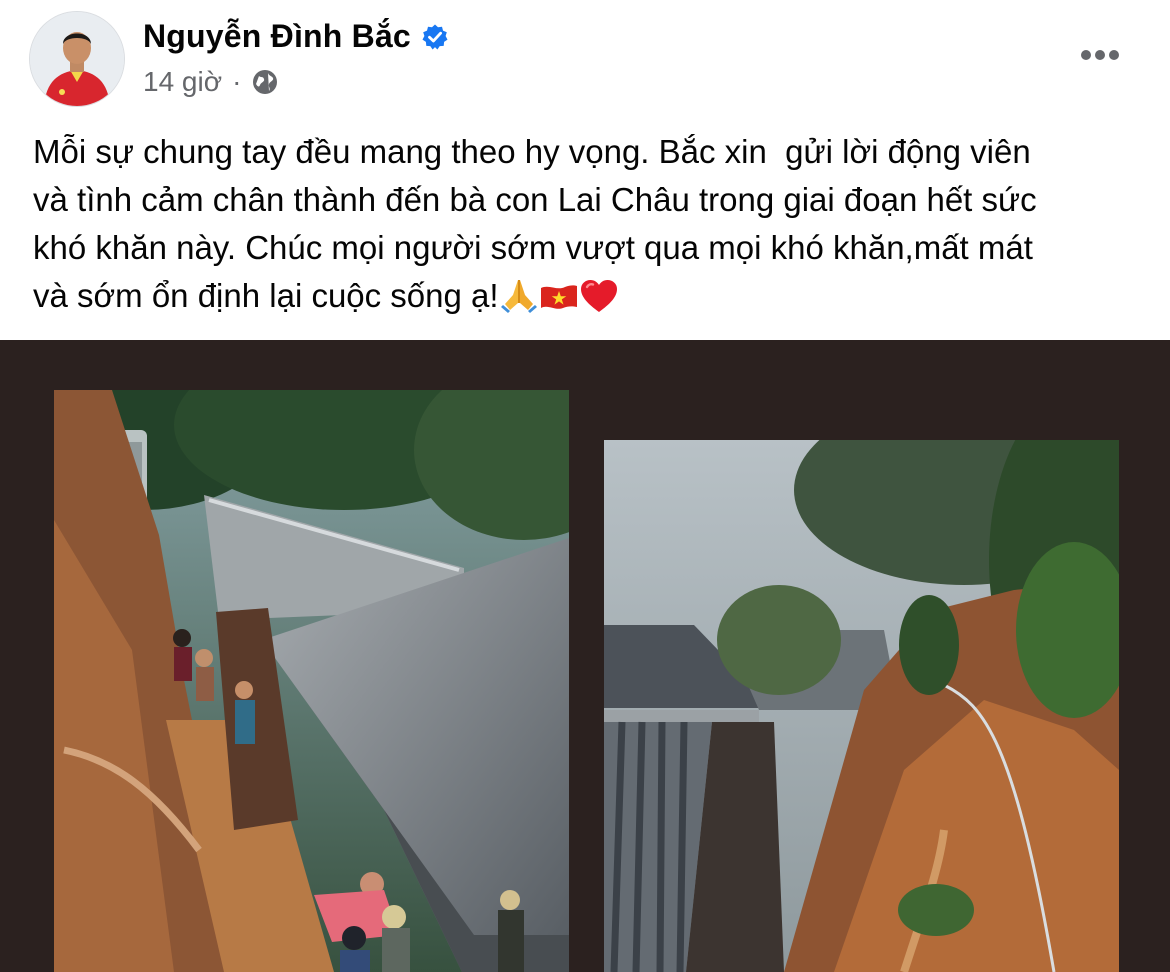  Describe the element at coordinates (265, 82) in the screenshot. I see `globe-icon` at that location.